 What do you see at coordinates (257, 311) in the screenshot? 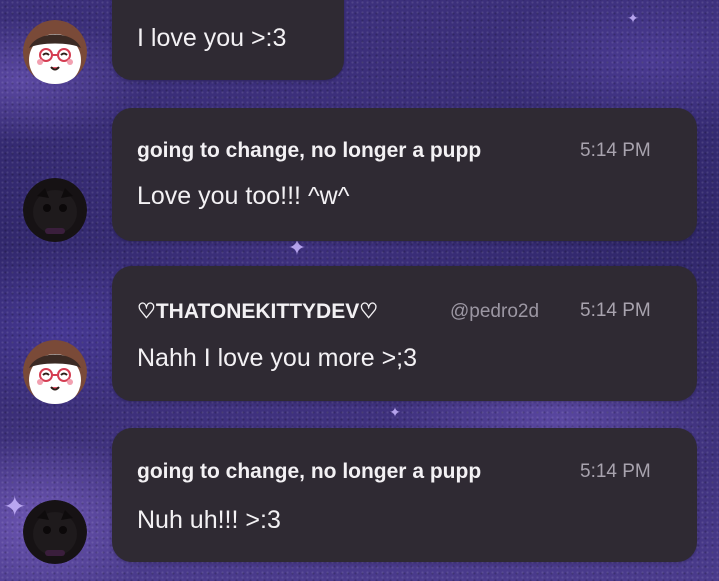
I see `message-author: ♡THATONEKITTYDEV♡` at bounding box center [257, 311].